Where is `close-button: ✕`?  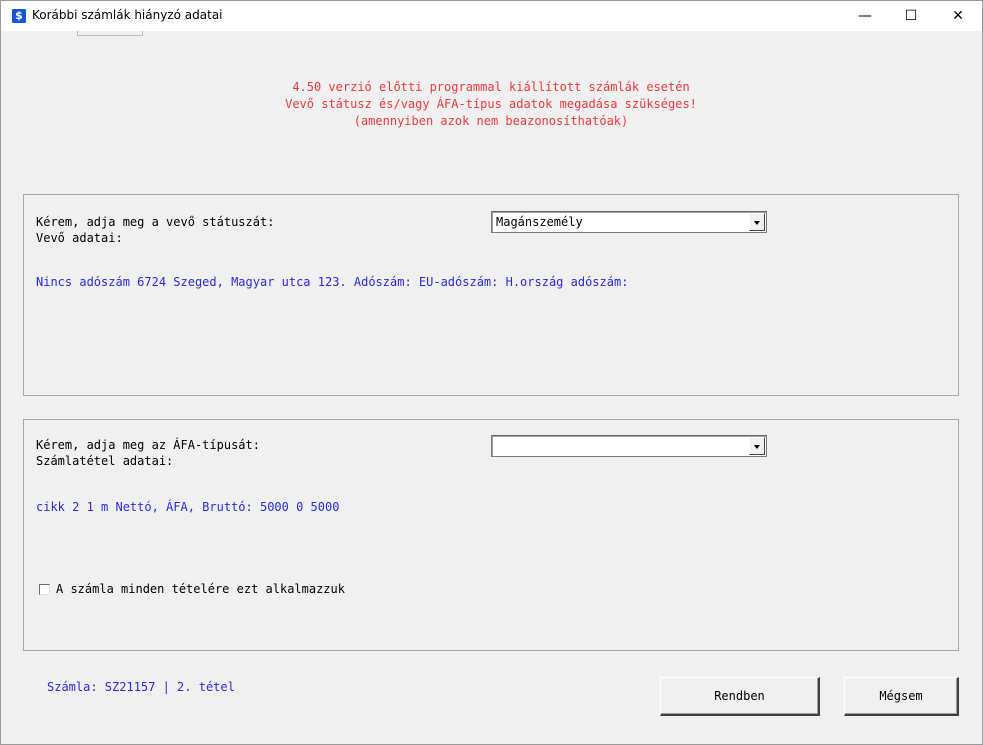
close-button: ✕ is located at coordinates (958, 16).